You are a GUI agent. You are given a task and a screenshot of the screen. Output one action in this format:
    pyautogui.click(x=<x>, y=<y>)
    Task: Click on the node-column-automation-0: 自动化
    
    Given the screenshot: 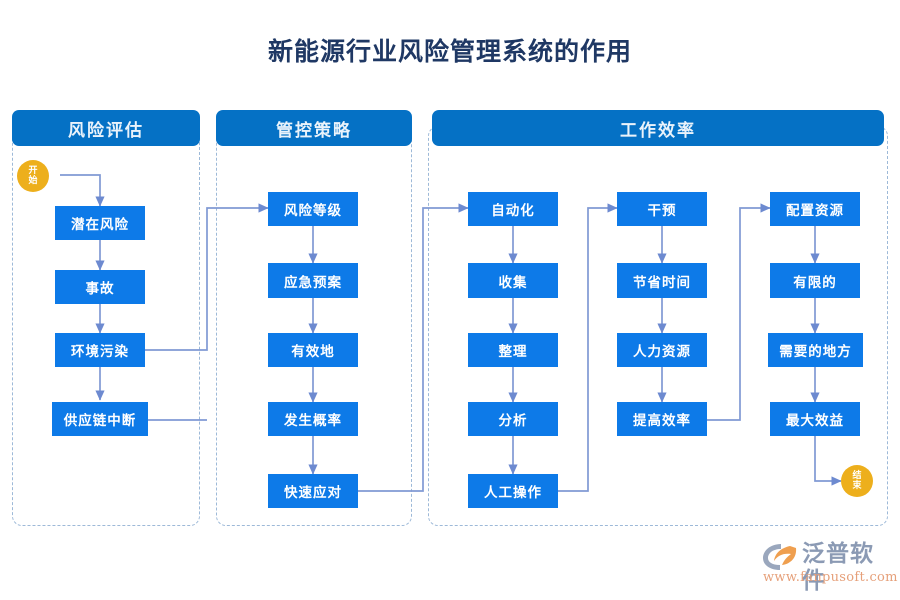 What is the action you would take?
    pyautogui.click(x=513, y=209)
    